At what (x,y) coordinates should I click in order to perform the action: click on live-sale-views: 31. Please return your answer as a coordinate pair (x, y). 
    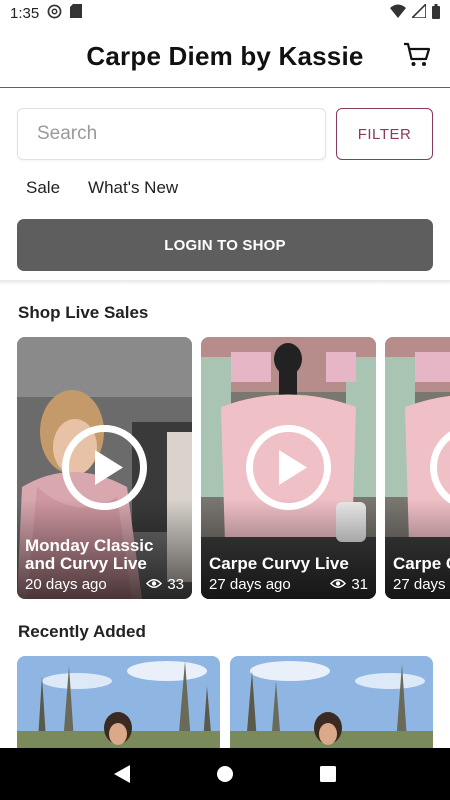
    Looking at the image, I should click on (349, 584).